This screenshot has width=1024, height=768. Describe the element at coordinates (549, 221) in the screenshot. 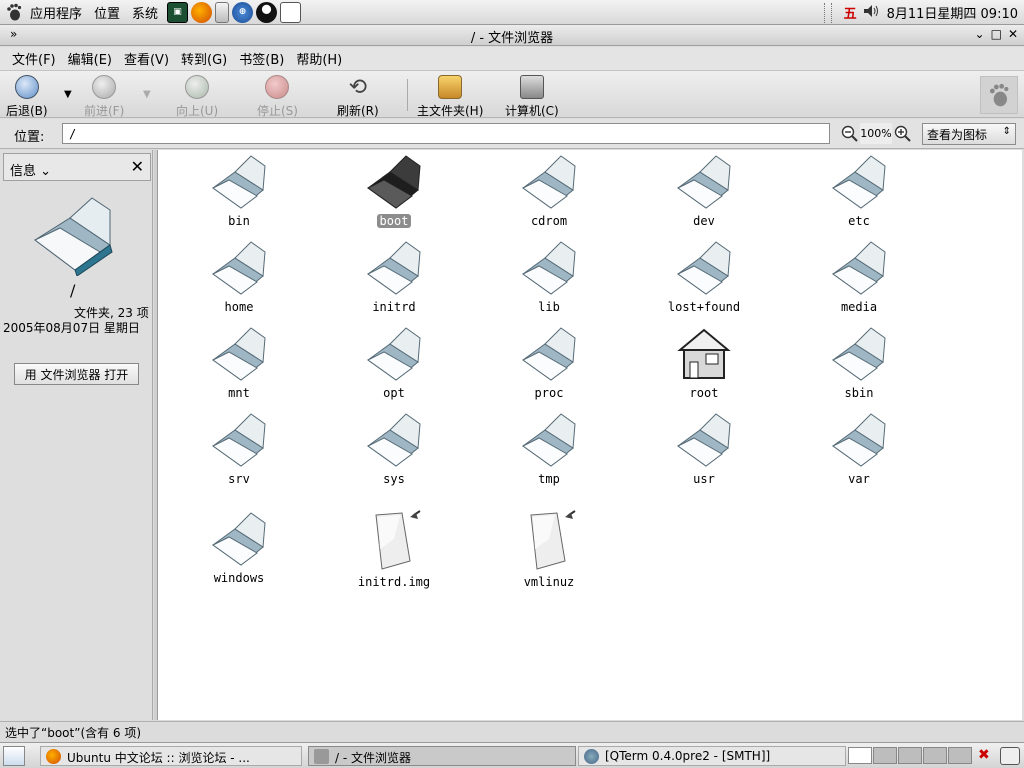

I see `file-label: cdrom` at that location.